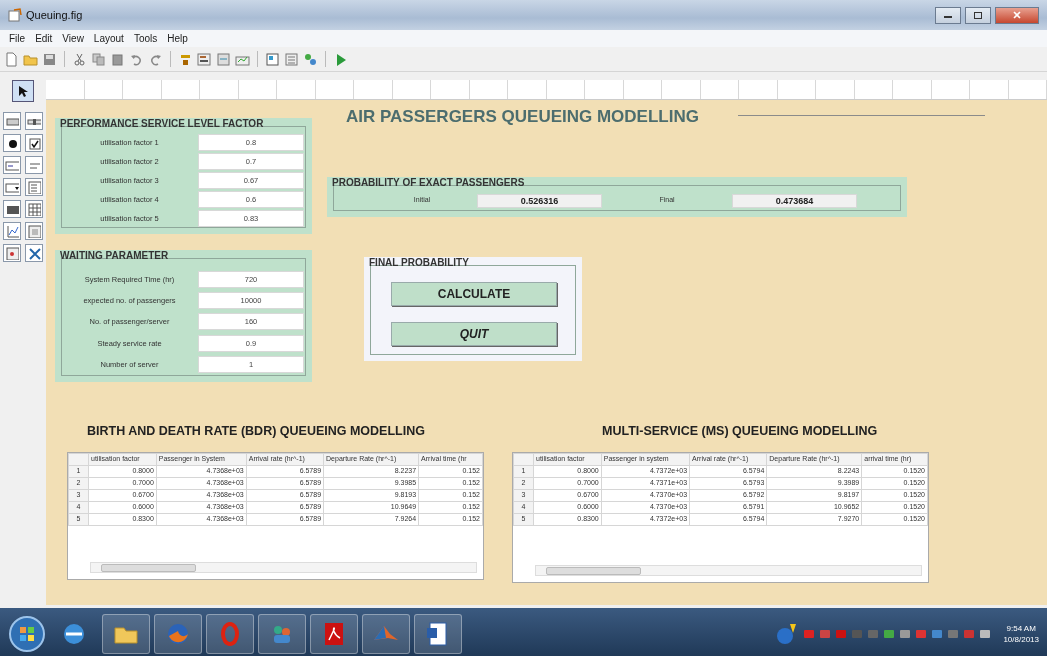 The width and height of the screenshot is (1047, 656). Describe the element at coordinates (114, 256) in the screenshot. I see `panel-title: WAITING PARAMETER` at that location.